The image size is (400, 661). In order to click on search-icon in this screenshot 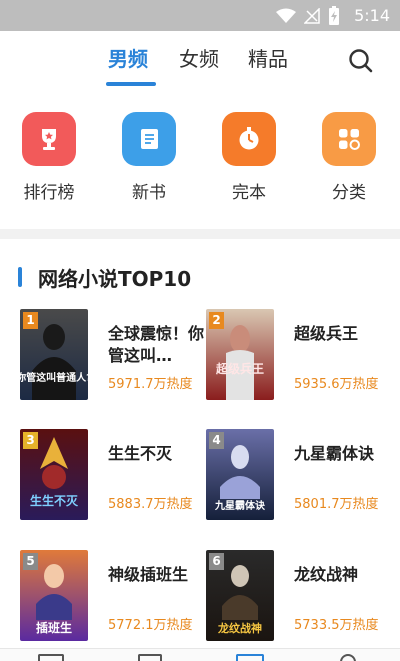, I will do `click(361, 61)`.